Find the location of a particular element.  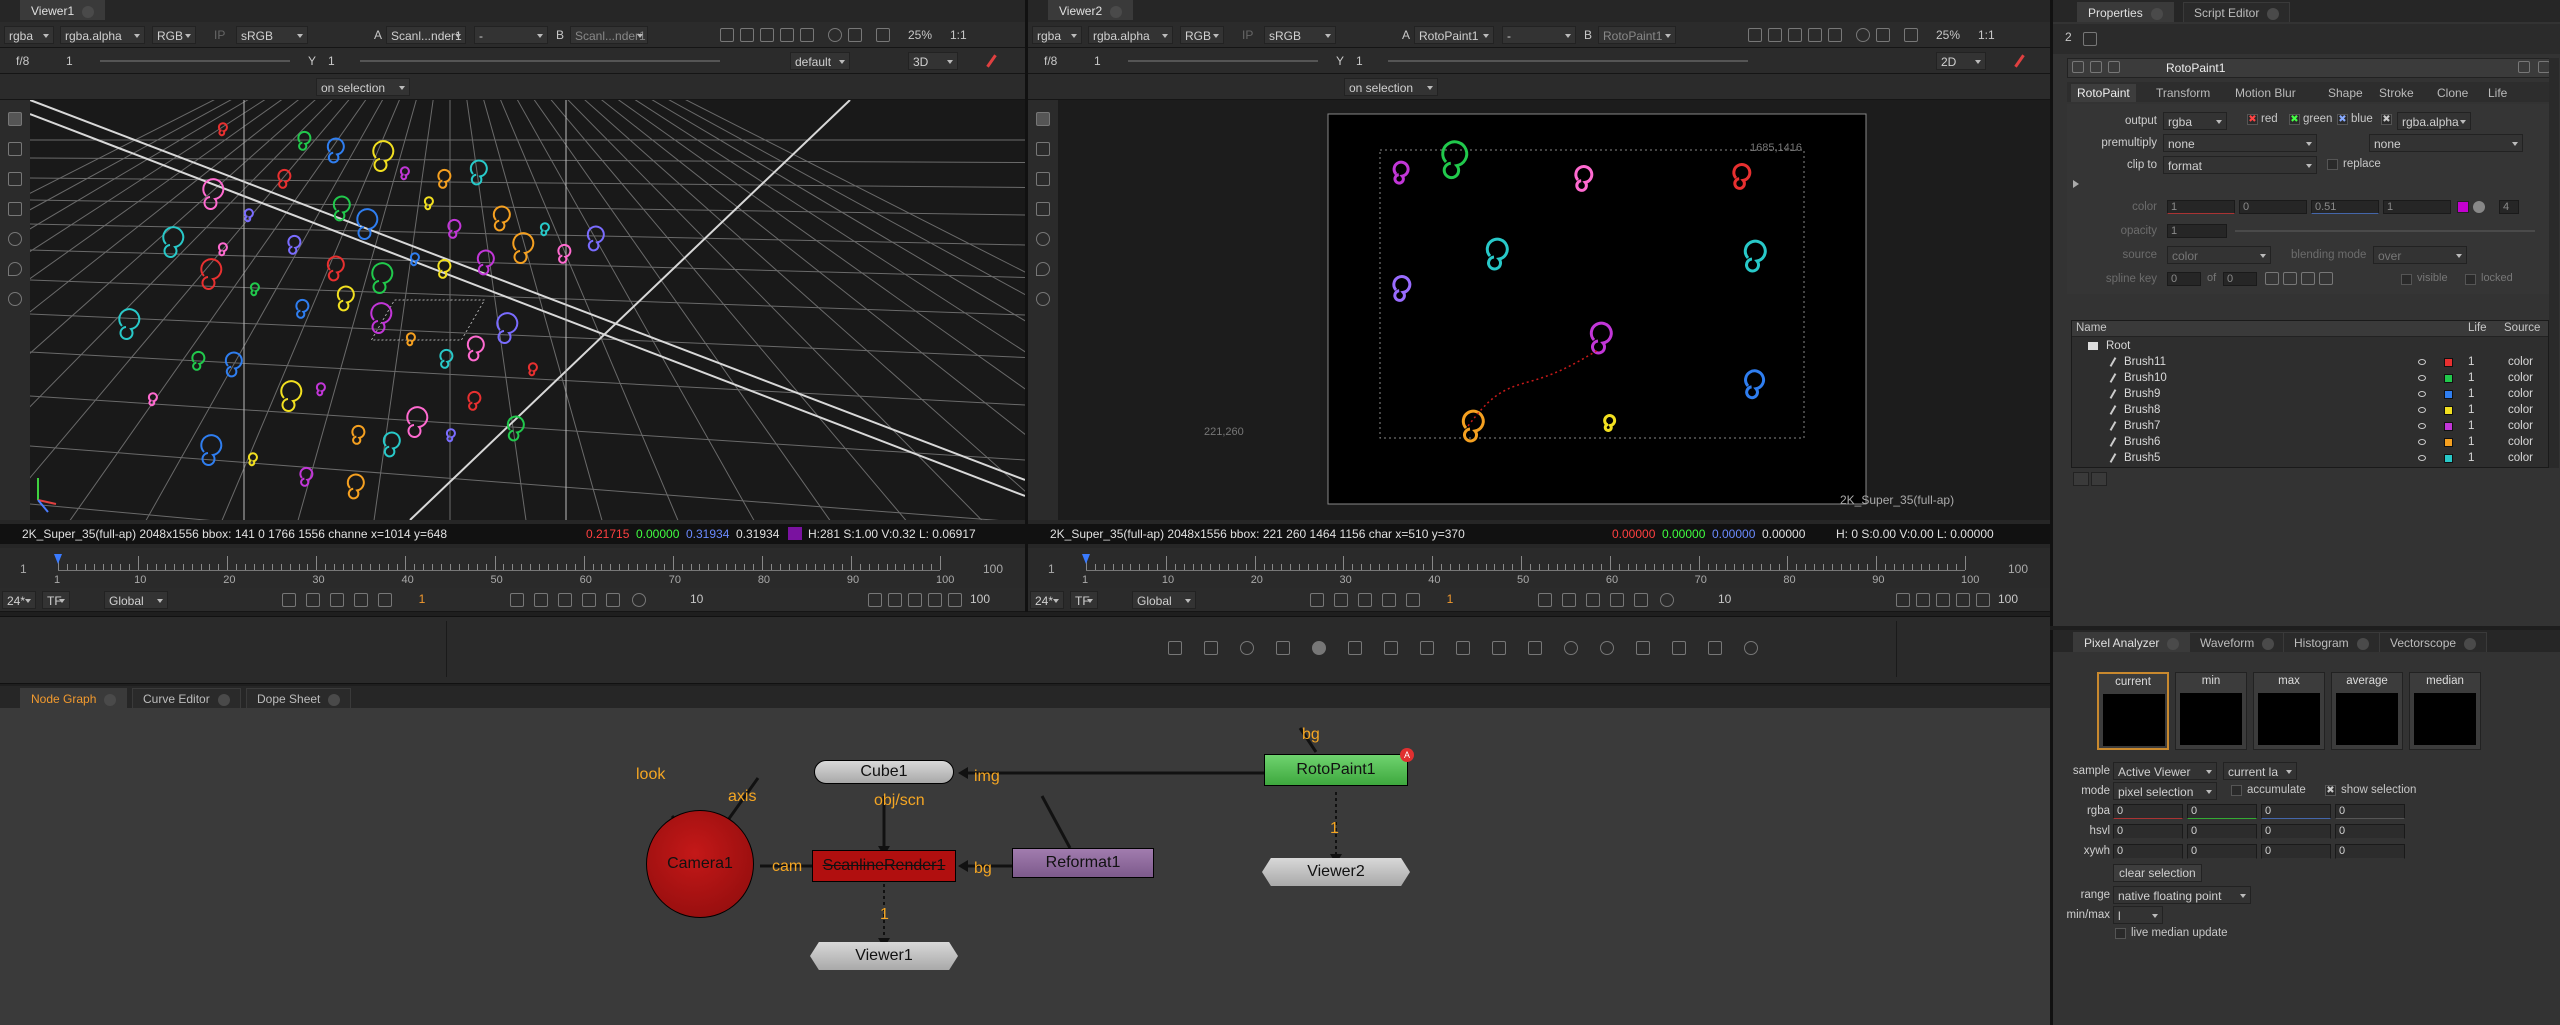

color-g-field: 0 is located at coordinates (2273, 207).